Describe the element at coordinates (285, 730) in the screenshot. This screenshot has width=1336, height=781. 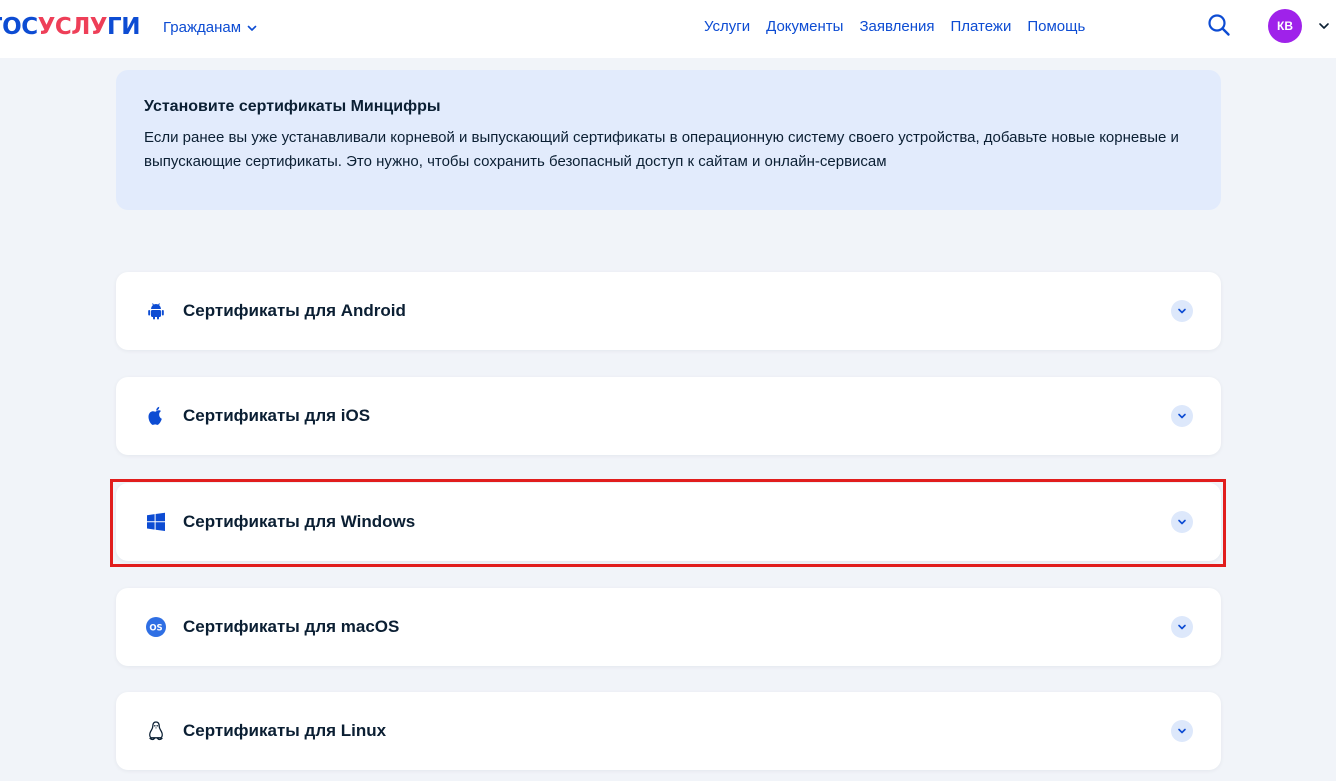
I see `accordion-label: Сертификаты для Linux` at that location.